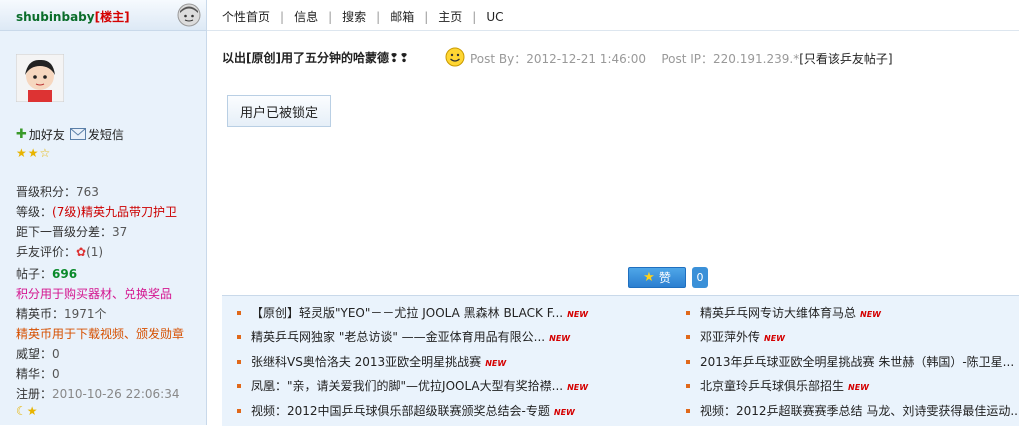  I want to click on related-link: 邓亚萍外传 NEW, so click(735, 336).